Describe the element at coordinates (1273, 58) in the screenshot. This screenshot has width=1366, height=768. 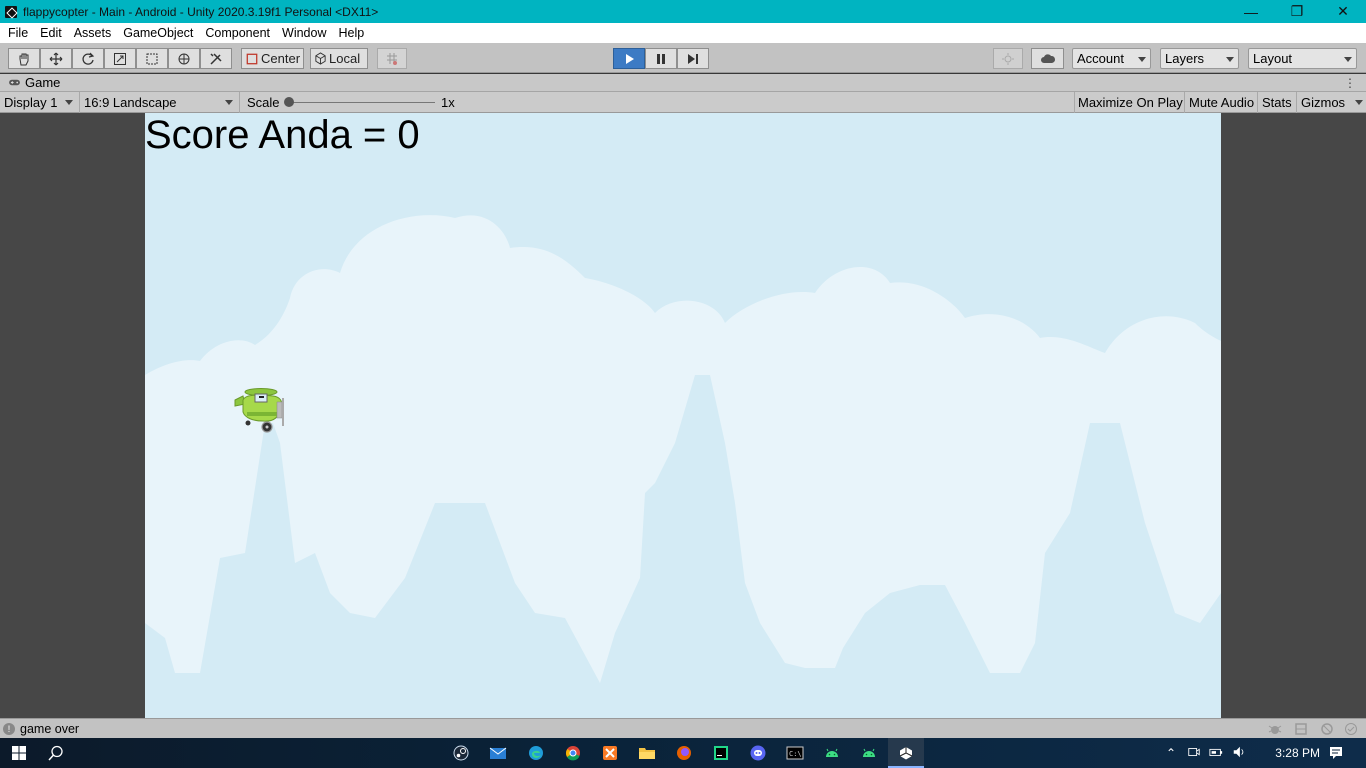
I see `layout-label: Layout` at that location.